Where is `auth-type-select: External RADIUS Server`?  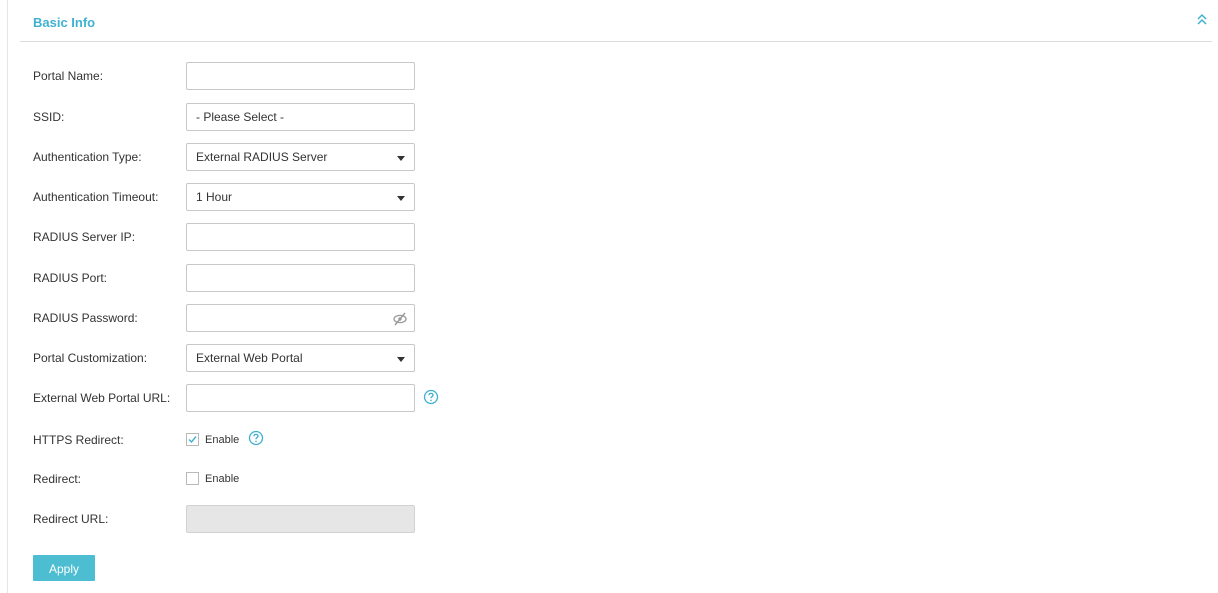 auth-type-select: External RADIUS Server is located at coordinates (300, 157).